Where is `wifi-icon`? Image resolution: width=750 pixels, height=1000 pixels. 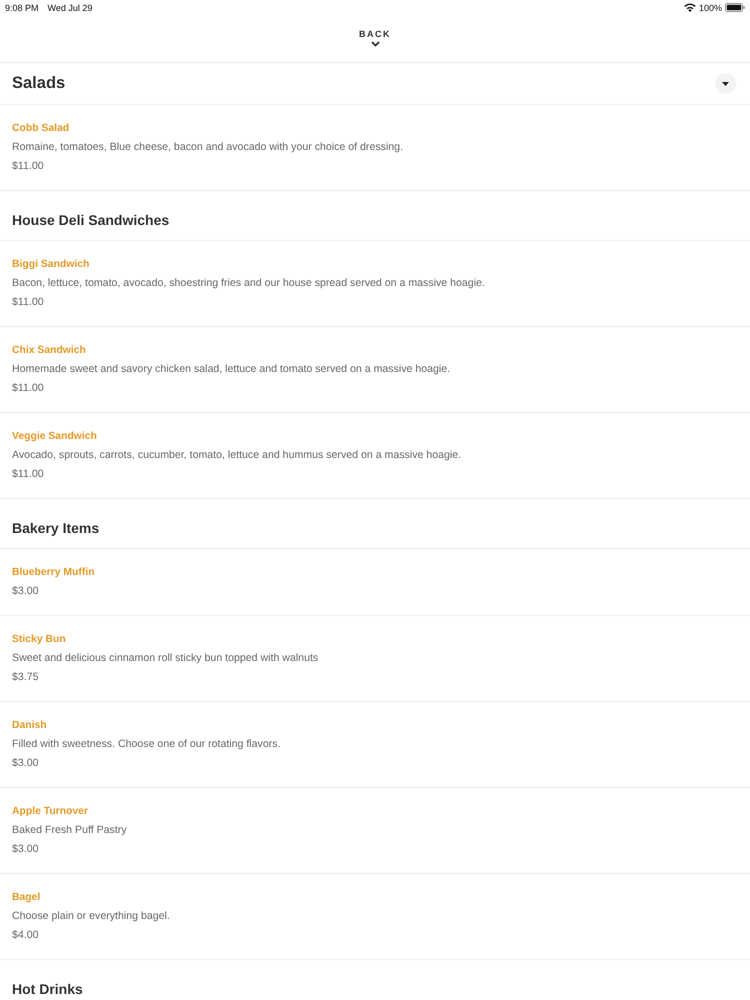 wifi-icon is located at coordinates (690, 7).